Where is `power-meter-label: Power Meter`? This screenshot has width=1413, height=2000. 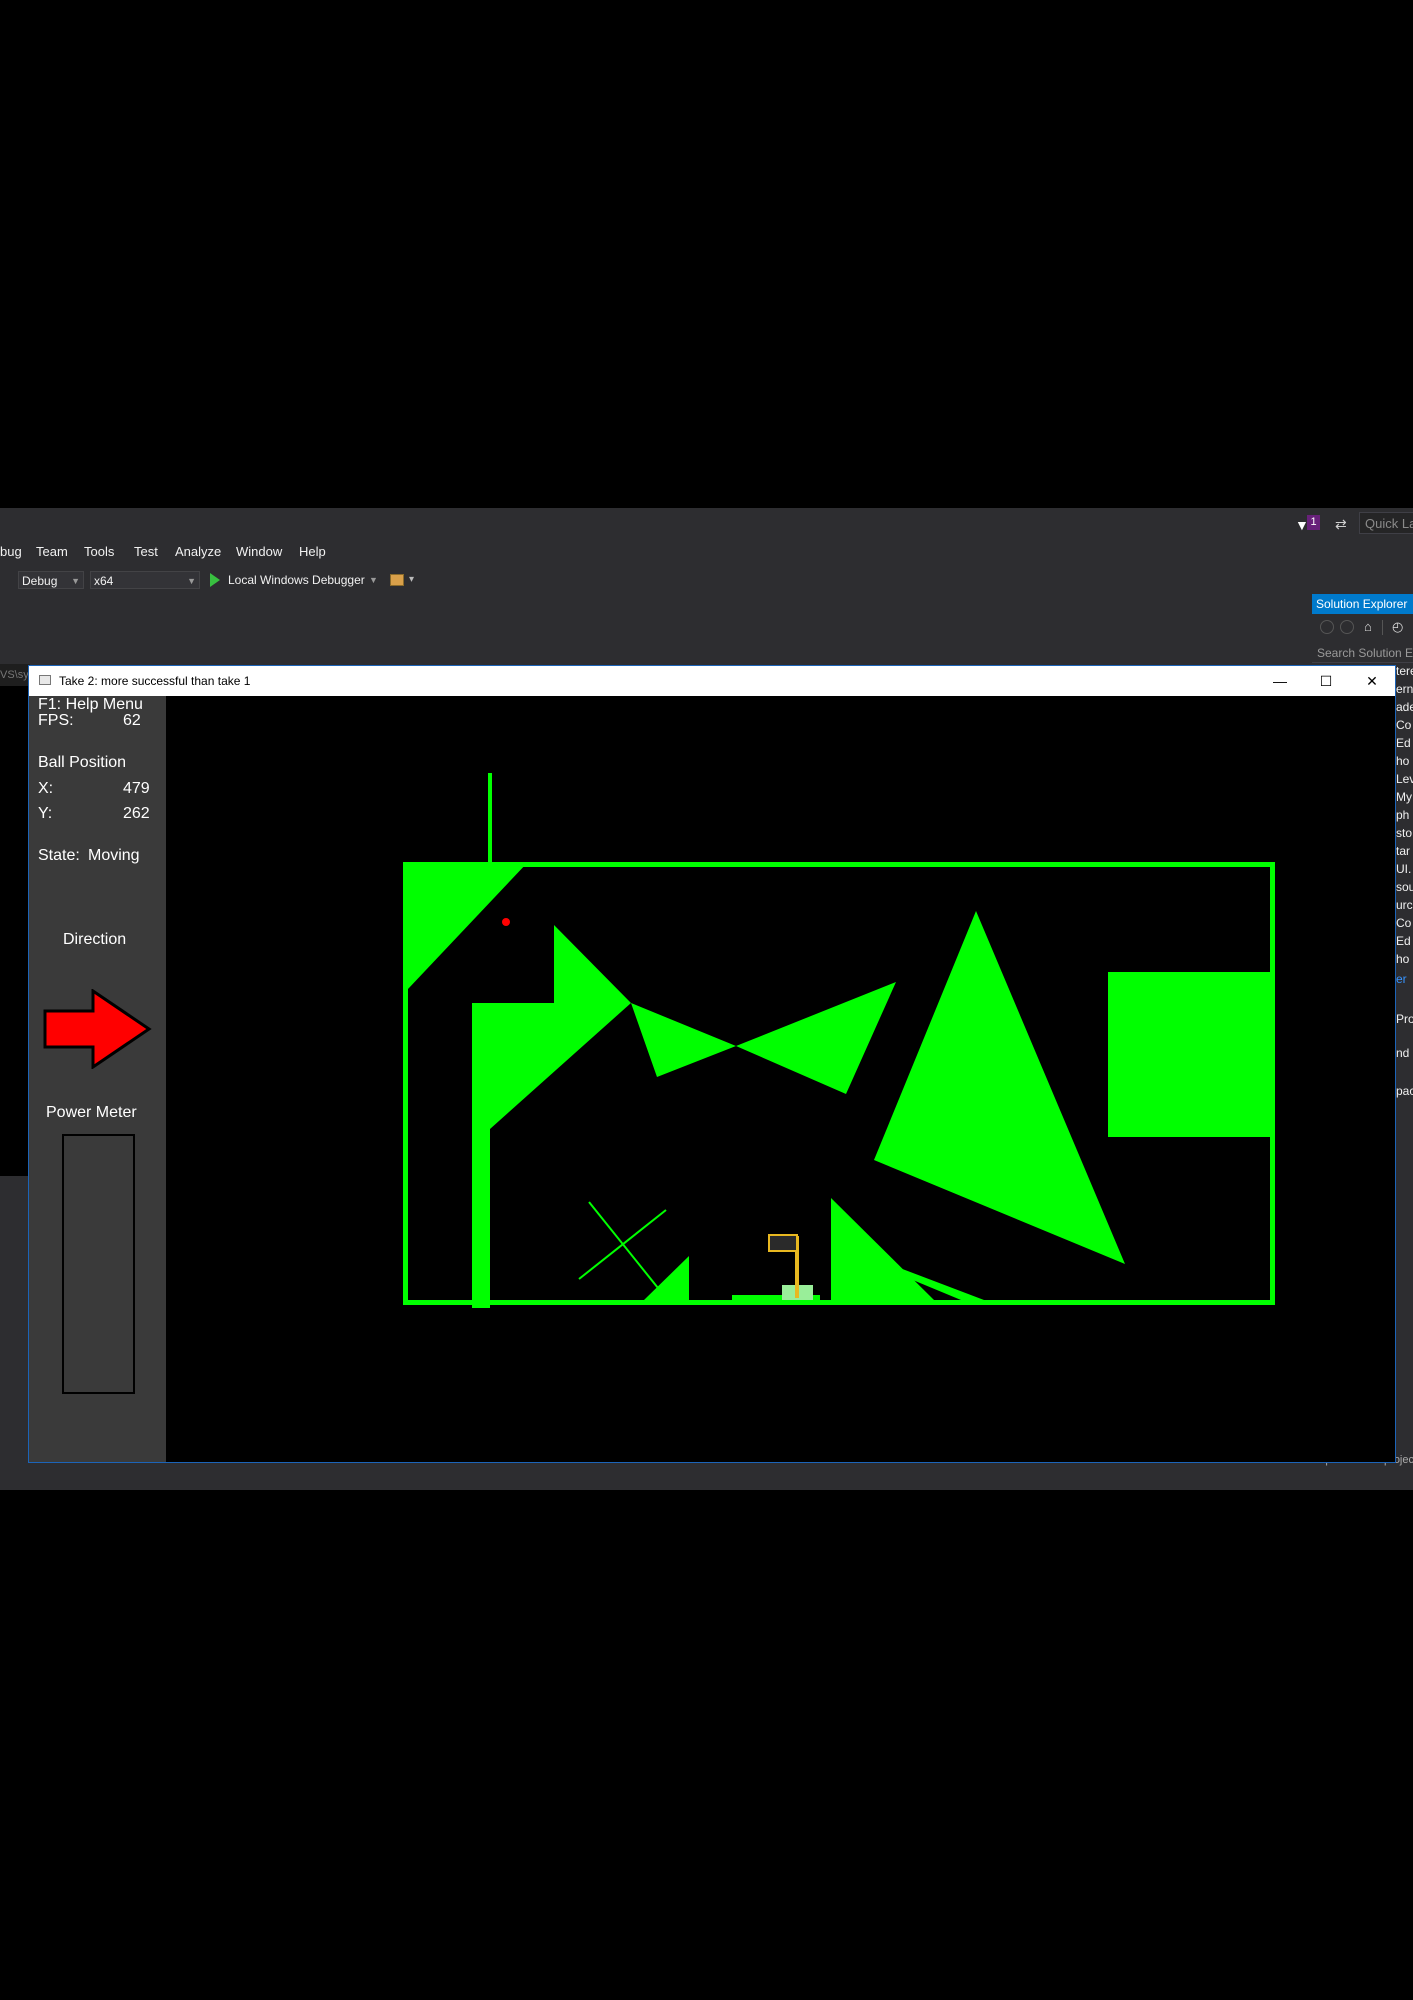
power-meter-label: Power Meter is located at coordinates (91, 1112).